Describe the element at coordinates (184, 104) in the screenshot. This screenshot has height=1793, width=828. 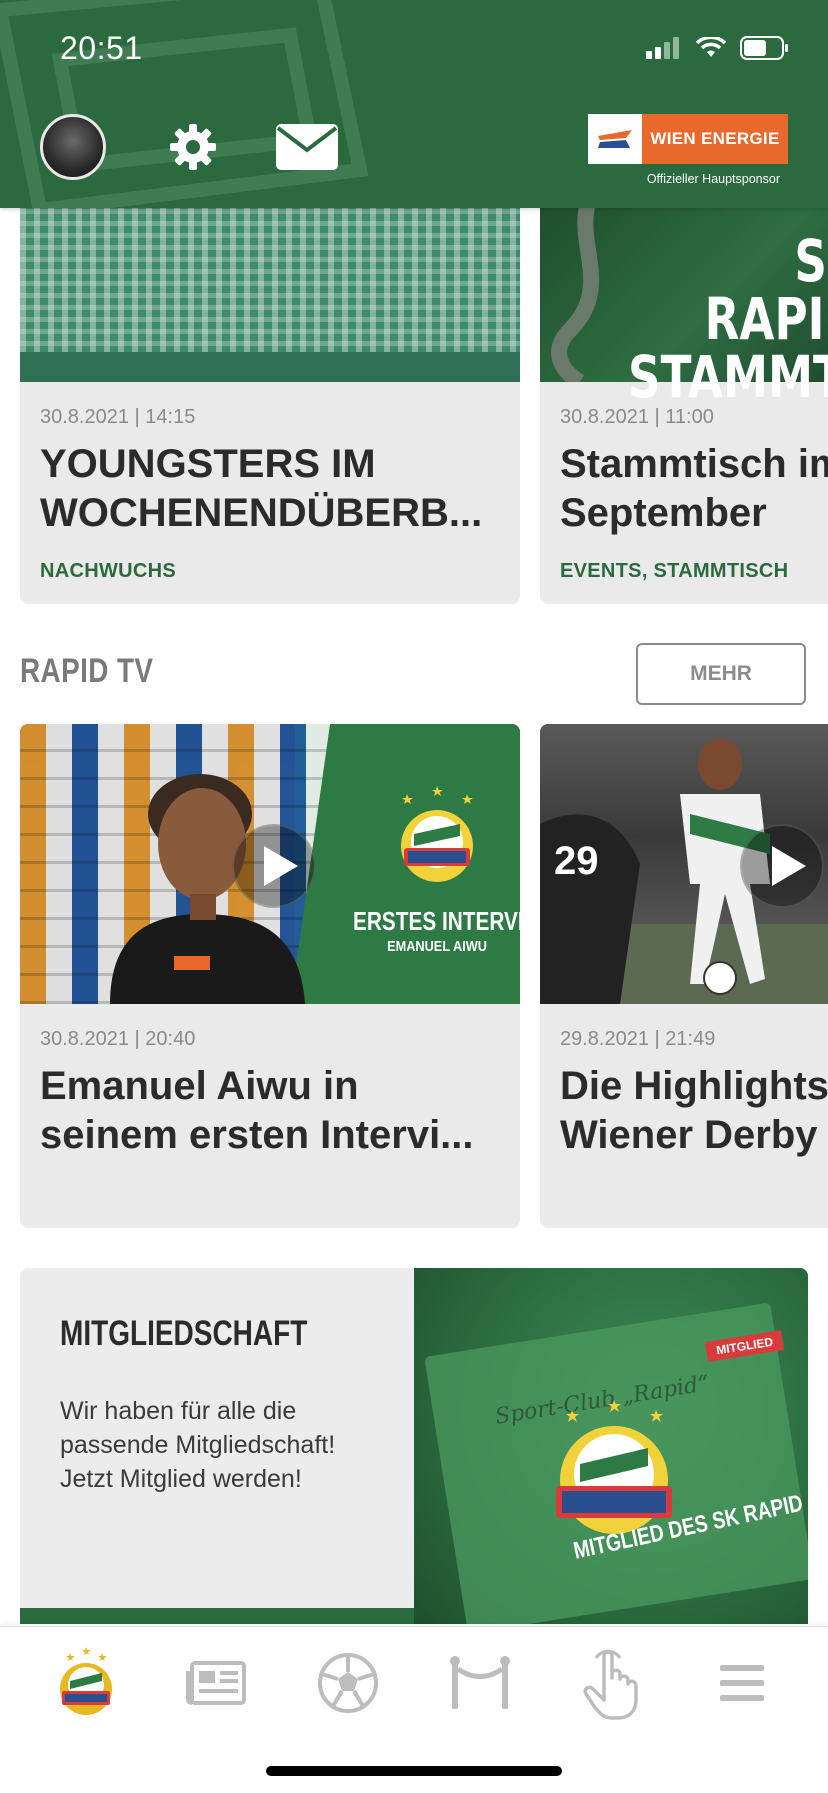
I see `rapid-watermark-icon` at that location.